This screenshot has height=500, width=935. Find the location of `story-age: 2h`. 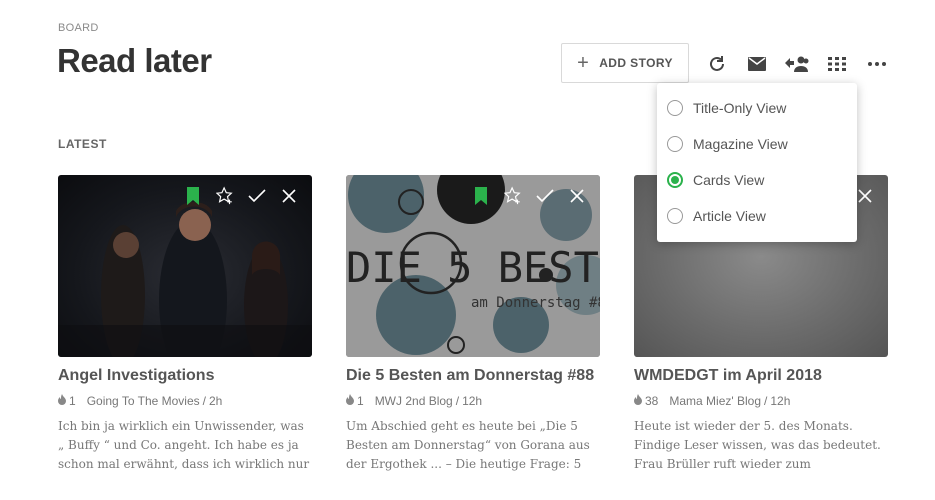

story-age: 2h is located at coordinates (215, 401).